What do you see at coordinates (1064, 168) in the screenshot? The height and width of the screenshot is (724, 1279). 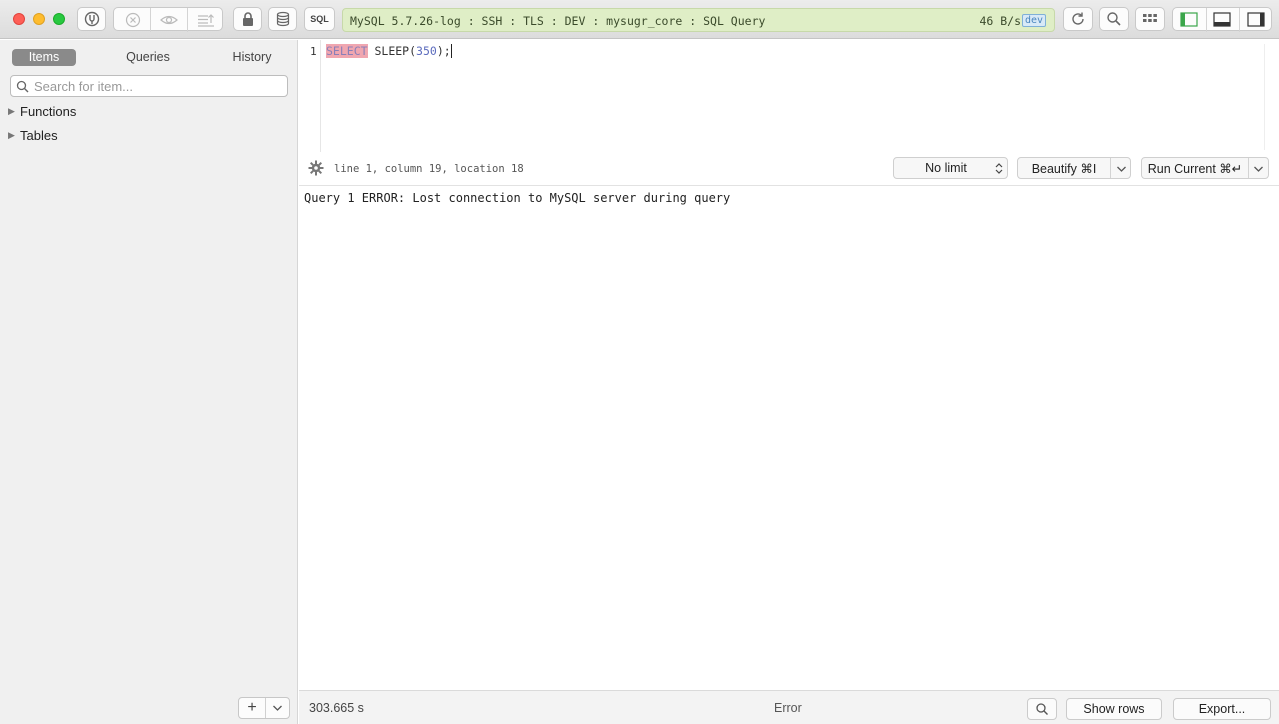 I see `beautify-button: Beautify ⌘I` at bounding box center [1064, 168].